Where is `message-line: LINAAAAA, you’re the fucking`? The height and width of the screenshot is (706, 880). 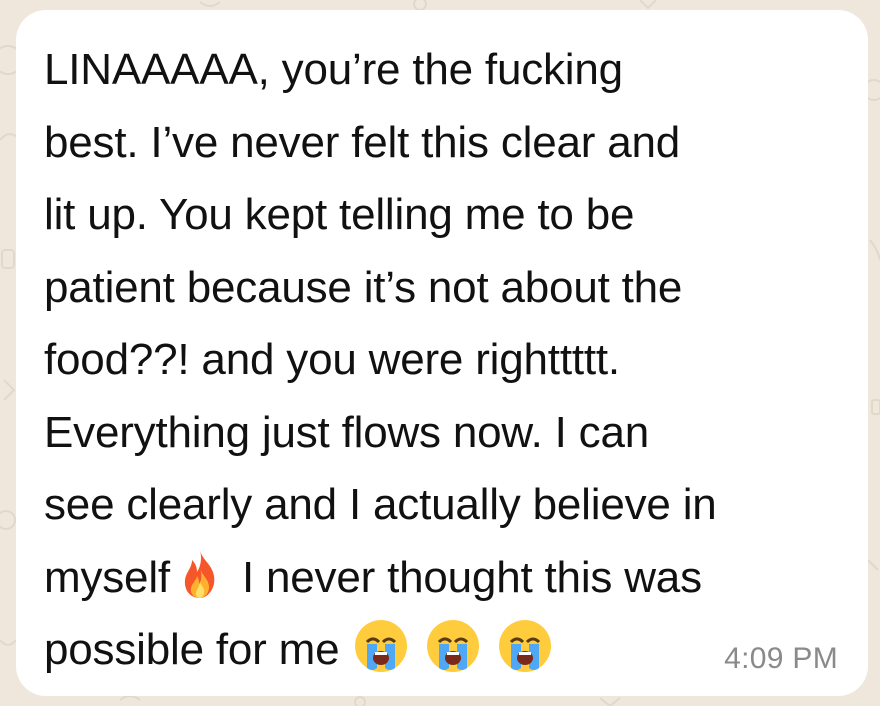 message-line: LINAAAAA, you’re the fucking is located at coordinates (333, 69).